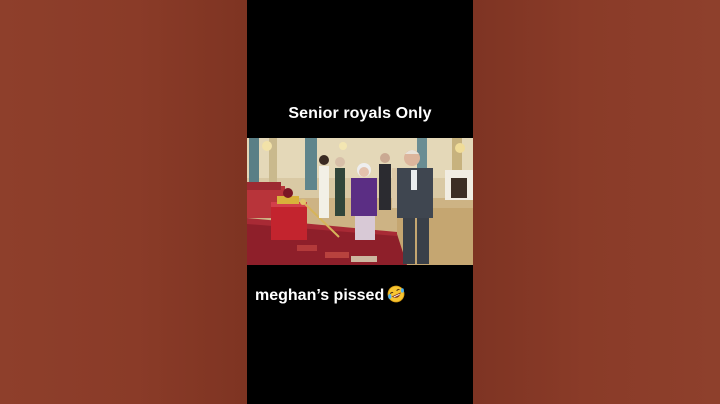 Image resolution: width=720 pixels, height=404 pixels. I want to click on bottom-caption-text: meghan’s pissed, so click(320, 295).